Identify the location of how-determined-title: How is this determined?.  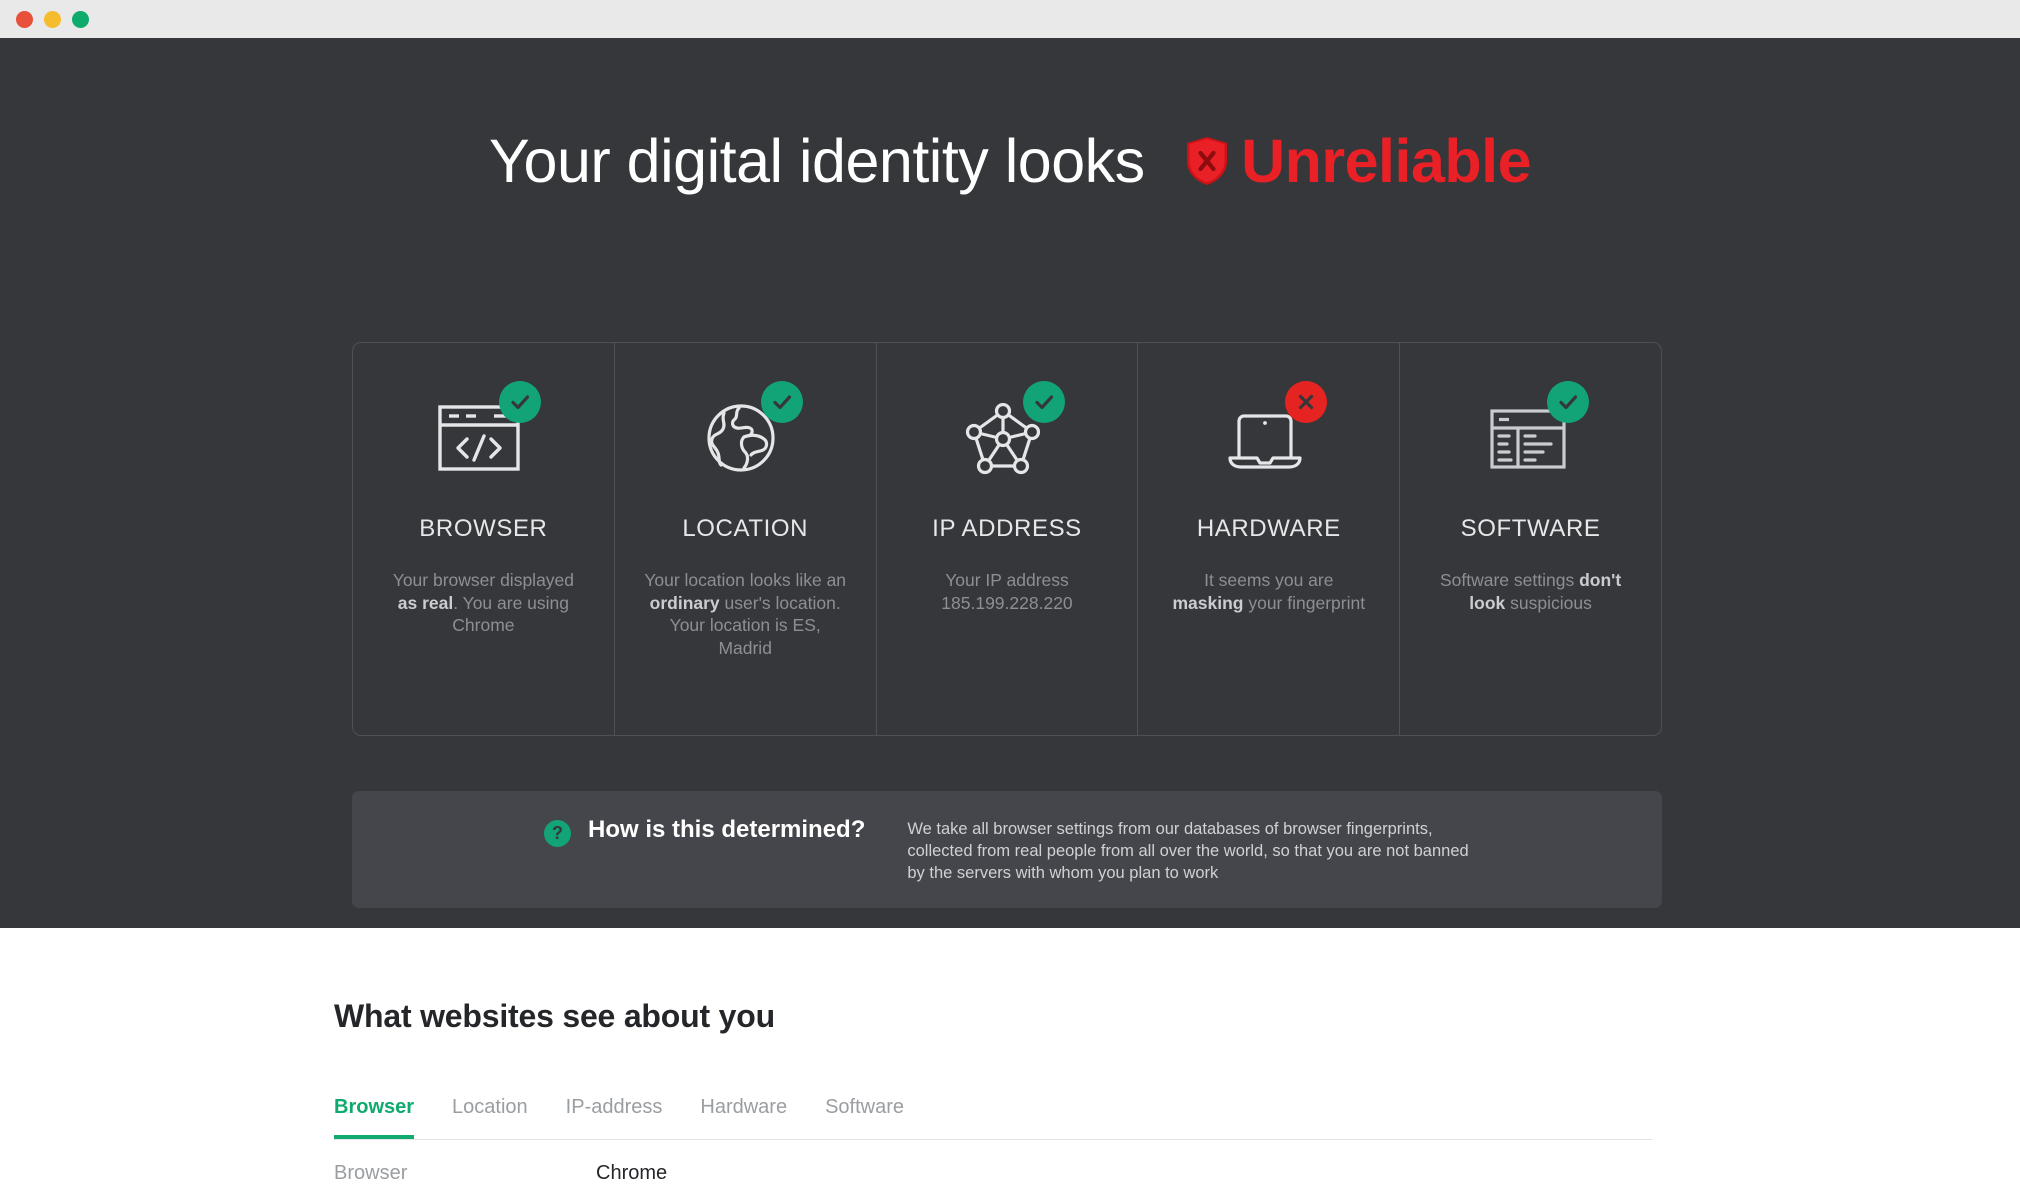
(727, 829).